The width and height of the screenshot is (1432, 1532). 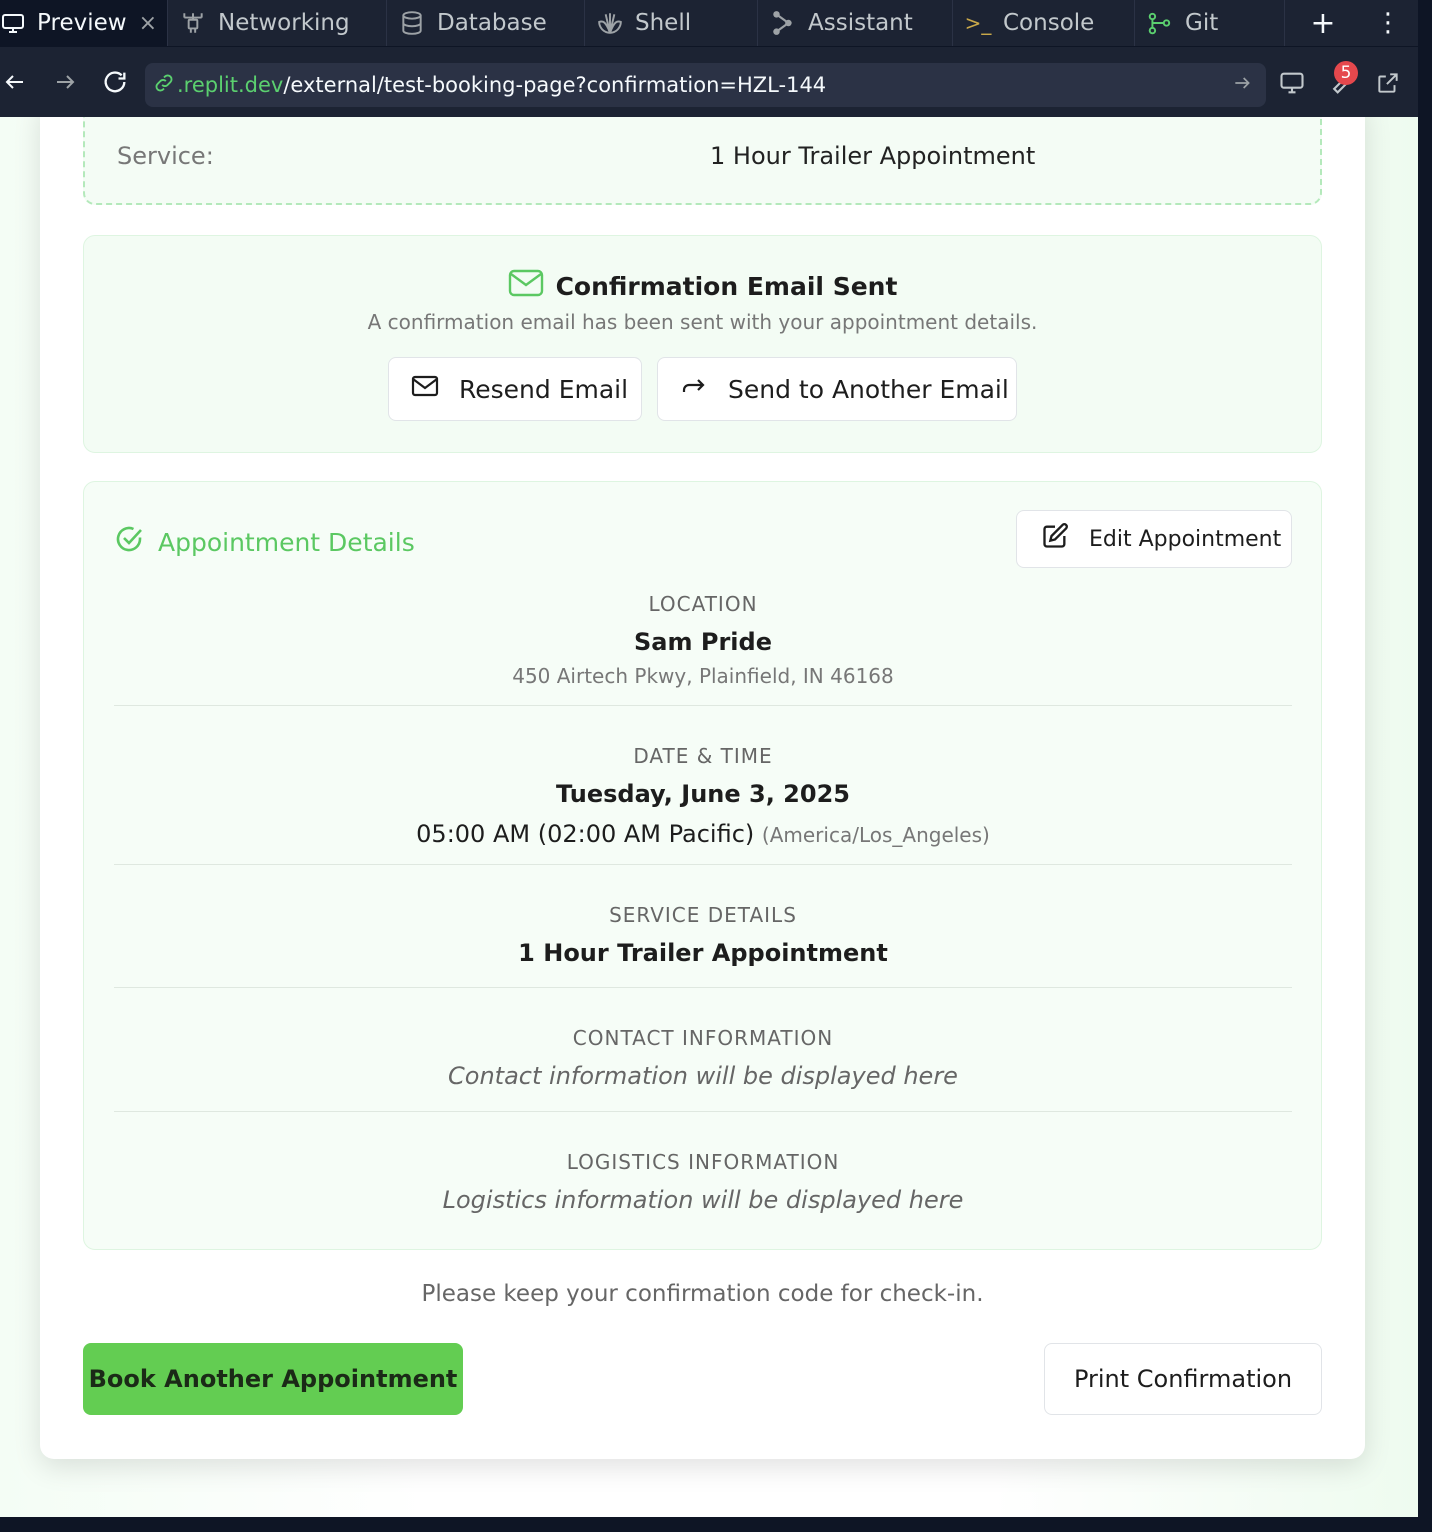 I want to click on url-domain: .replit.dev, so click(x=230, y=85).